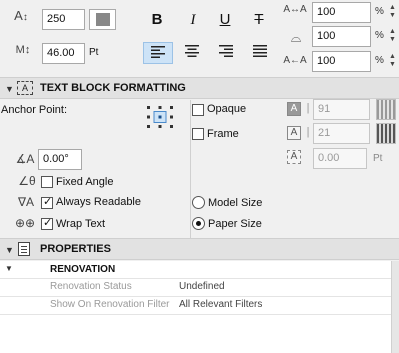  I want to click on properties-icon, so click(24, 249).